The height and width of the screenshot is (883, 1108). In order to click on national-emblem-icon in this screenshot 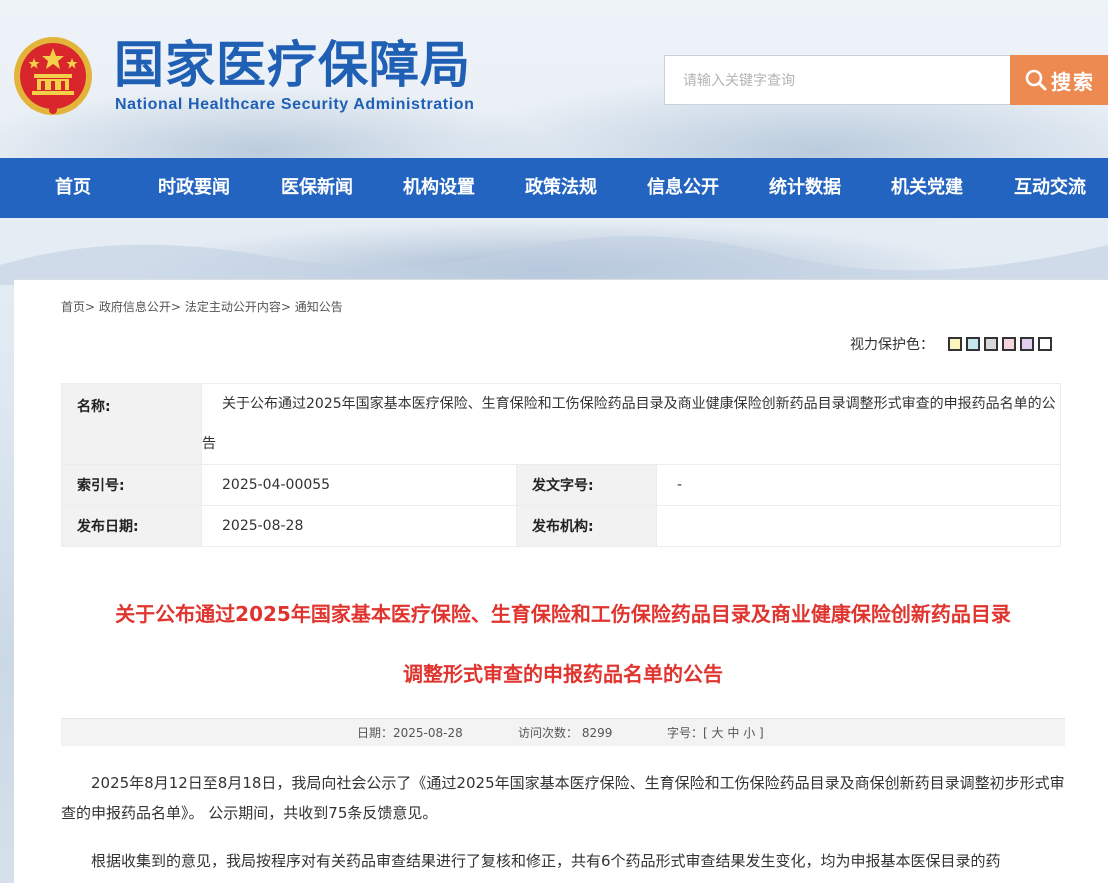, I will do `click(53, 77)`.